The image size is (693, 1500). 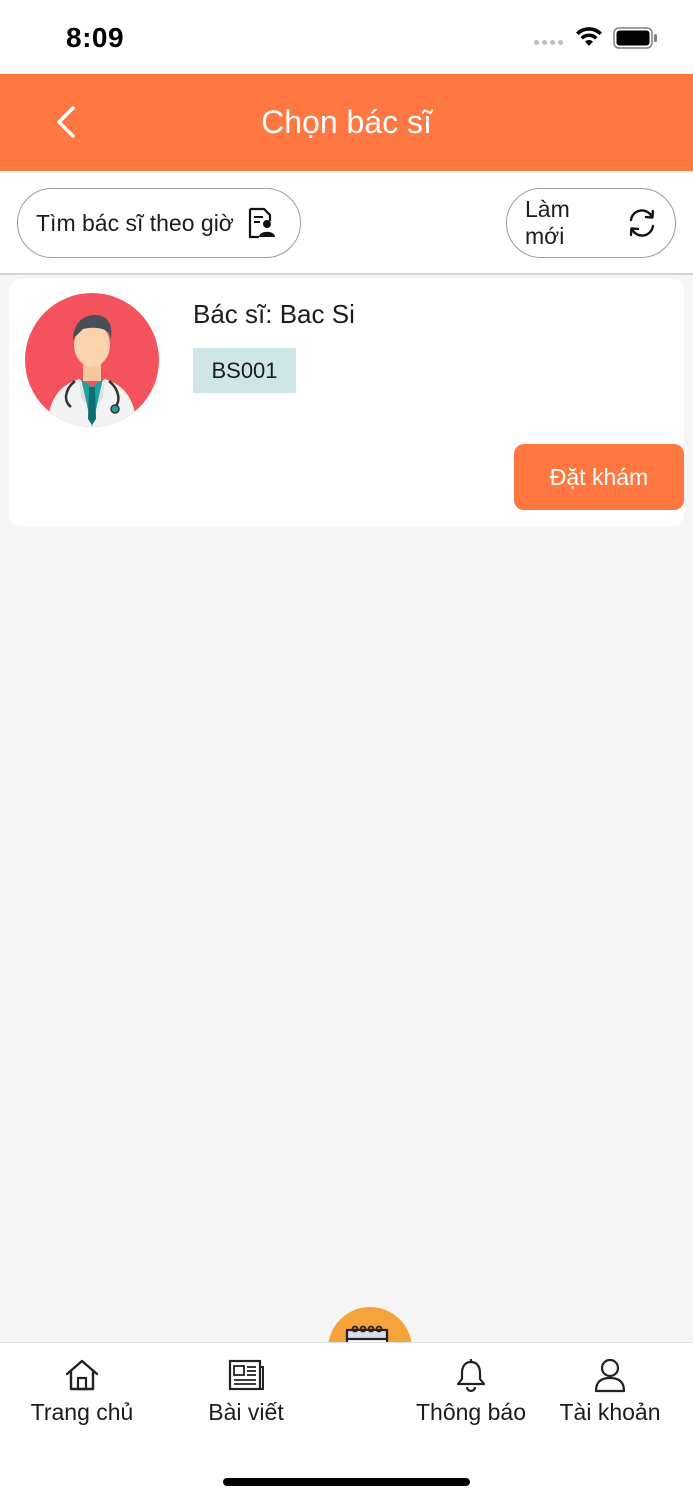 What do you see at coordinates (346, 37) in the screenshot?
I see `status-bar: 8:09` at bounding box center [346, 37].